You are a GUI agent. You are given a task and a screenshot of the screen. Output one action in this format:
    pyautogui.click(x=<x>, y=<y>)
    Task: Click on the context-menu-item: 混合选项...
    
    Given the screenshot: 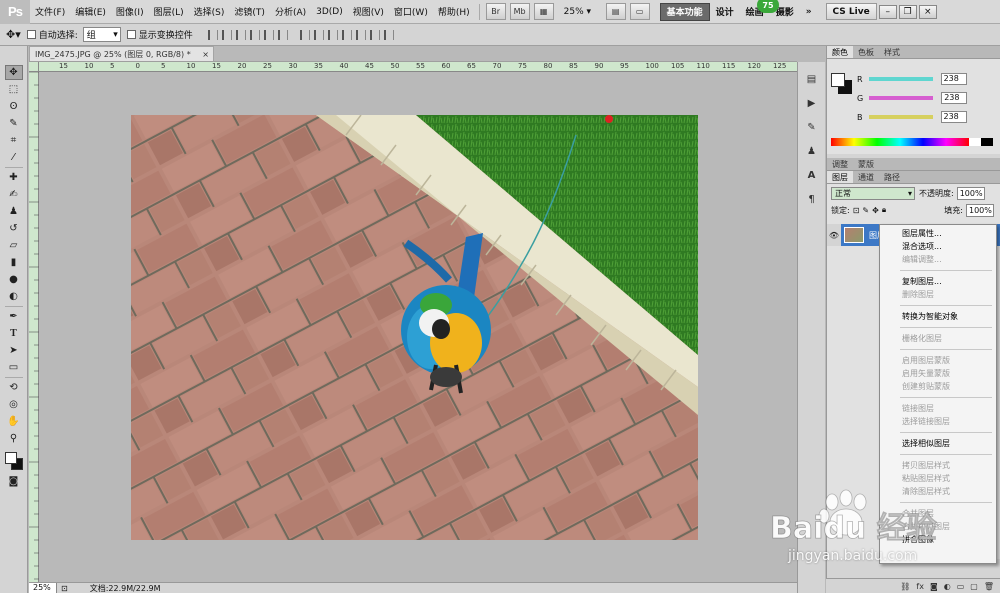 What is the action you would take?
    pyautogui.click(x=938, y=246)
    